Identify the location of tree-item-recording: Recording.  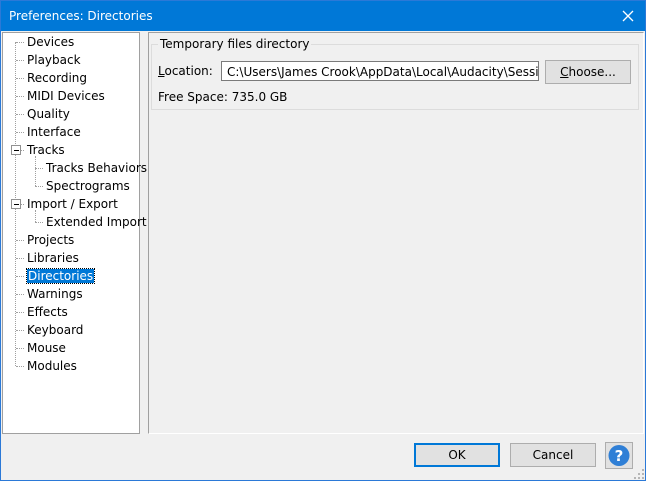
(57, 78).